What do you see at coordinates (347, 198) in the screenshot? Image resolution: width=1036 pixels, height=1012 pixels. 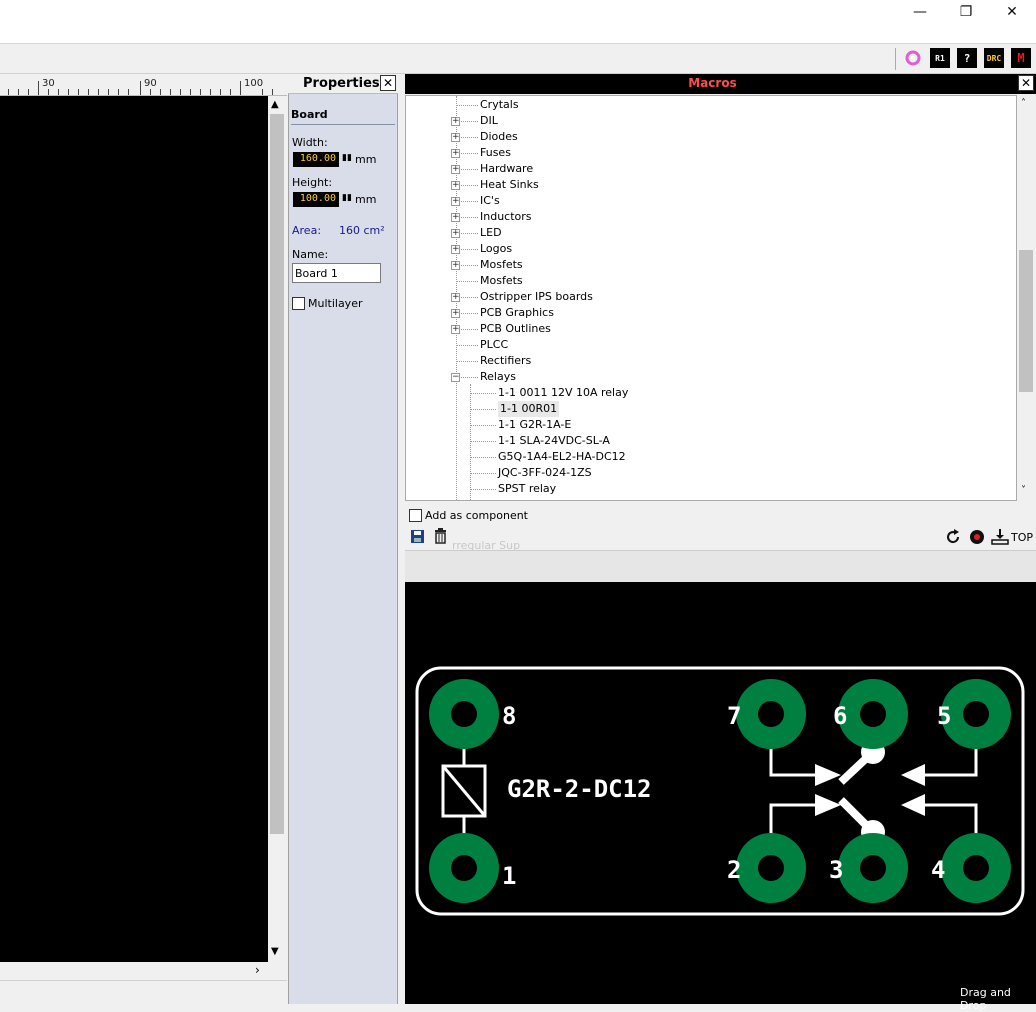 I see `height-spin-icon: ▮▮` at bounding box center [347, 198].